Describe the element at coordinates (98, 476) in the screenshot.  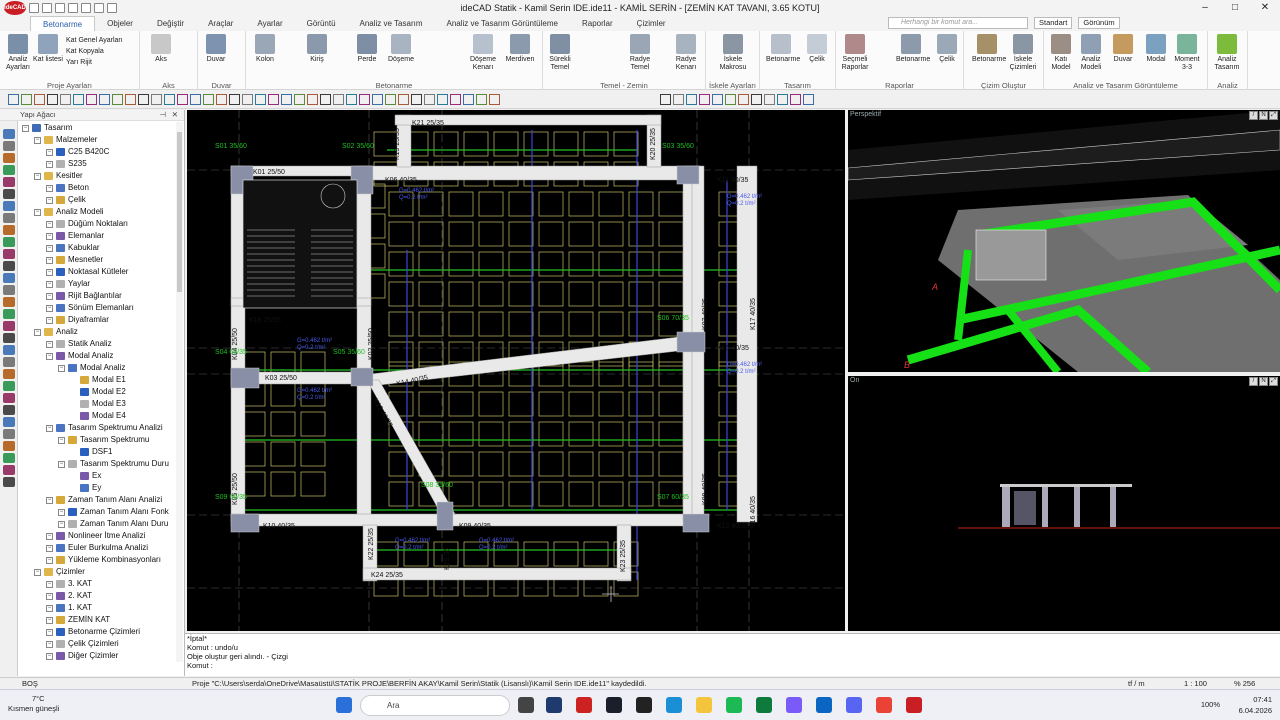
I see `tree-item: Ex` at that location.